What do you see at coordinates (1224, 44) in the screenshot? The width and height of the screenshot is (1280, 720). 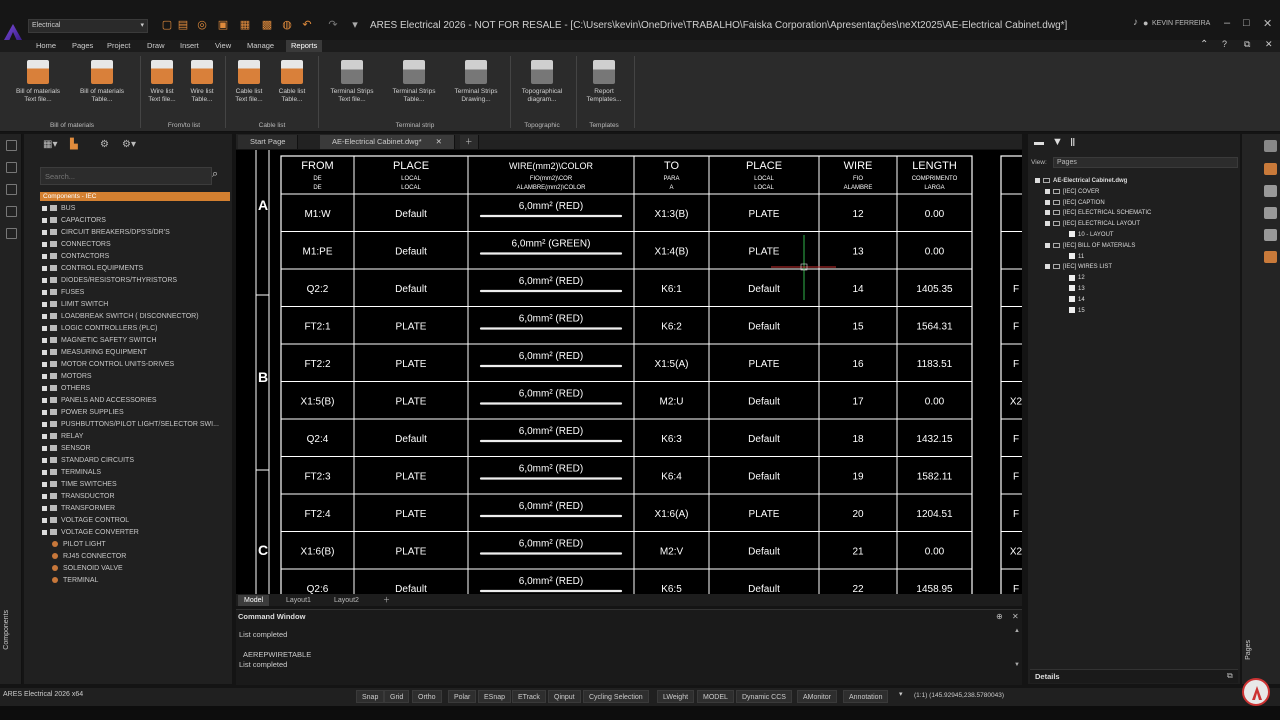 I see `help-icon: ?` at bounding box center [1224, 44].